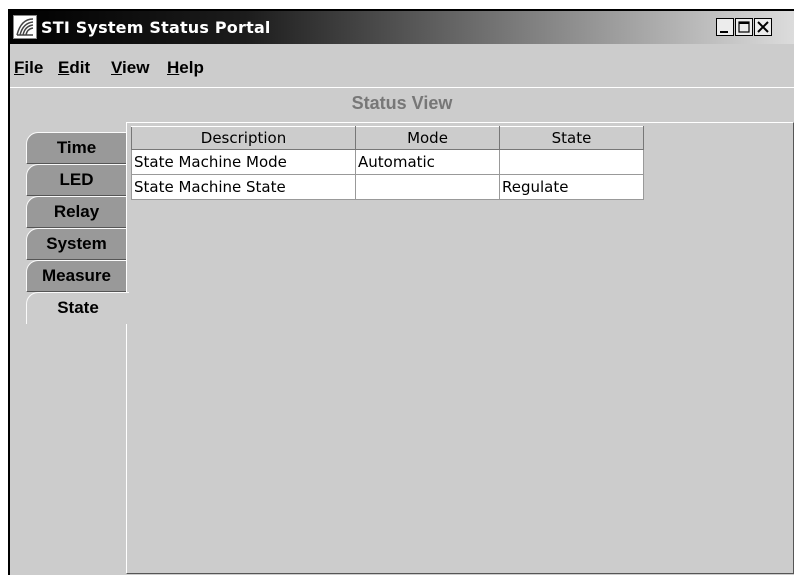  What do you see at coordinates (571, 138) in the screenshot?
I see `column-header-state: State` at bounding box center [571, 138].